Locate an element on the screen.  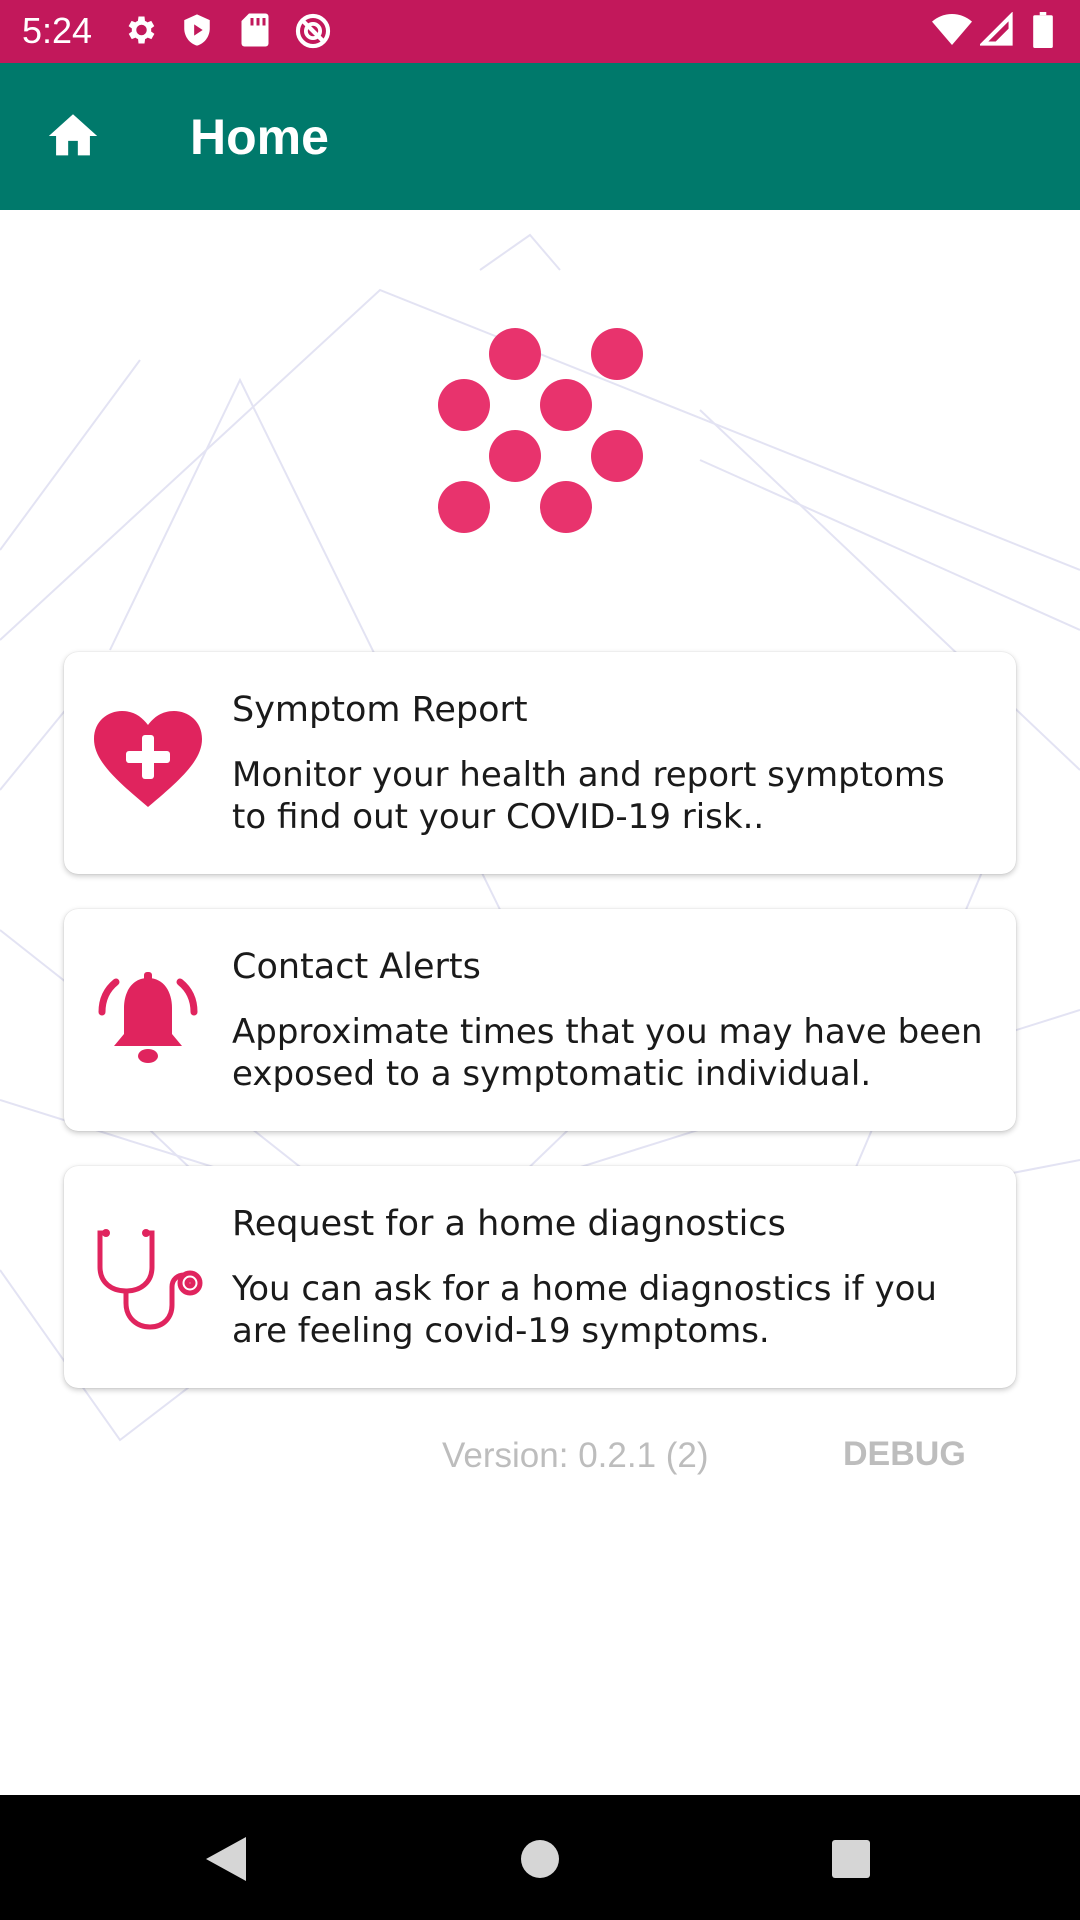
recents-icon is located at coordinates (851, 1859).